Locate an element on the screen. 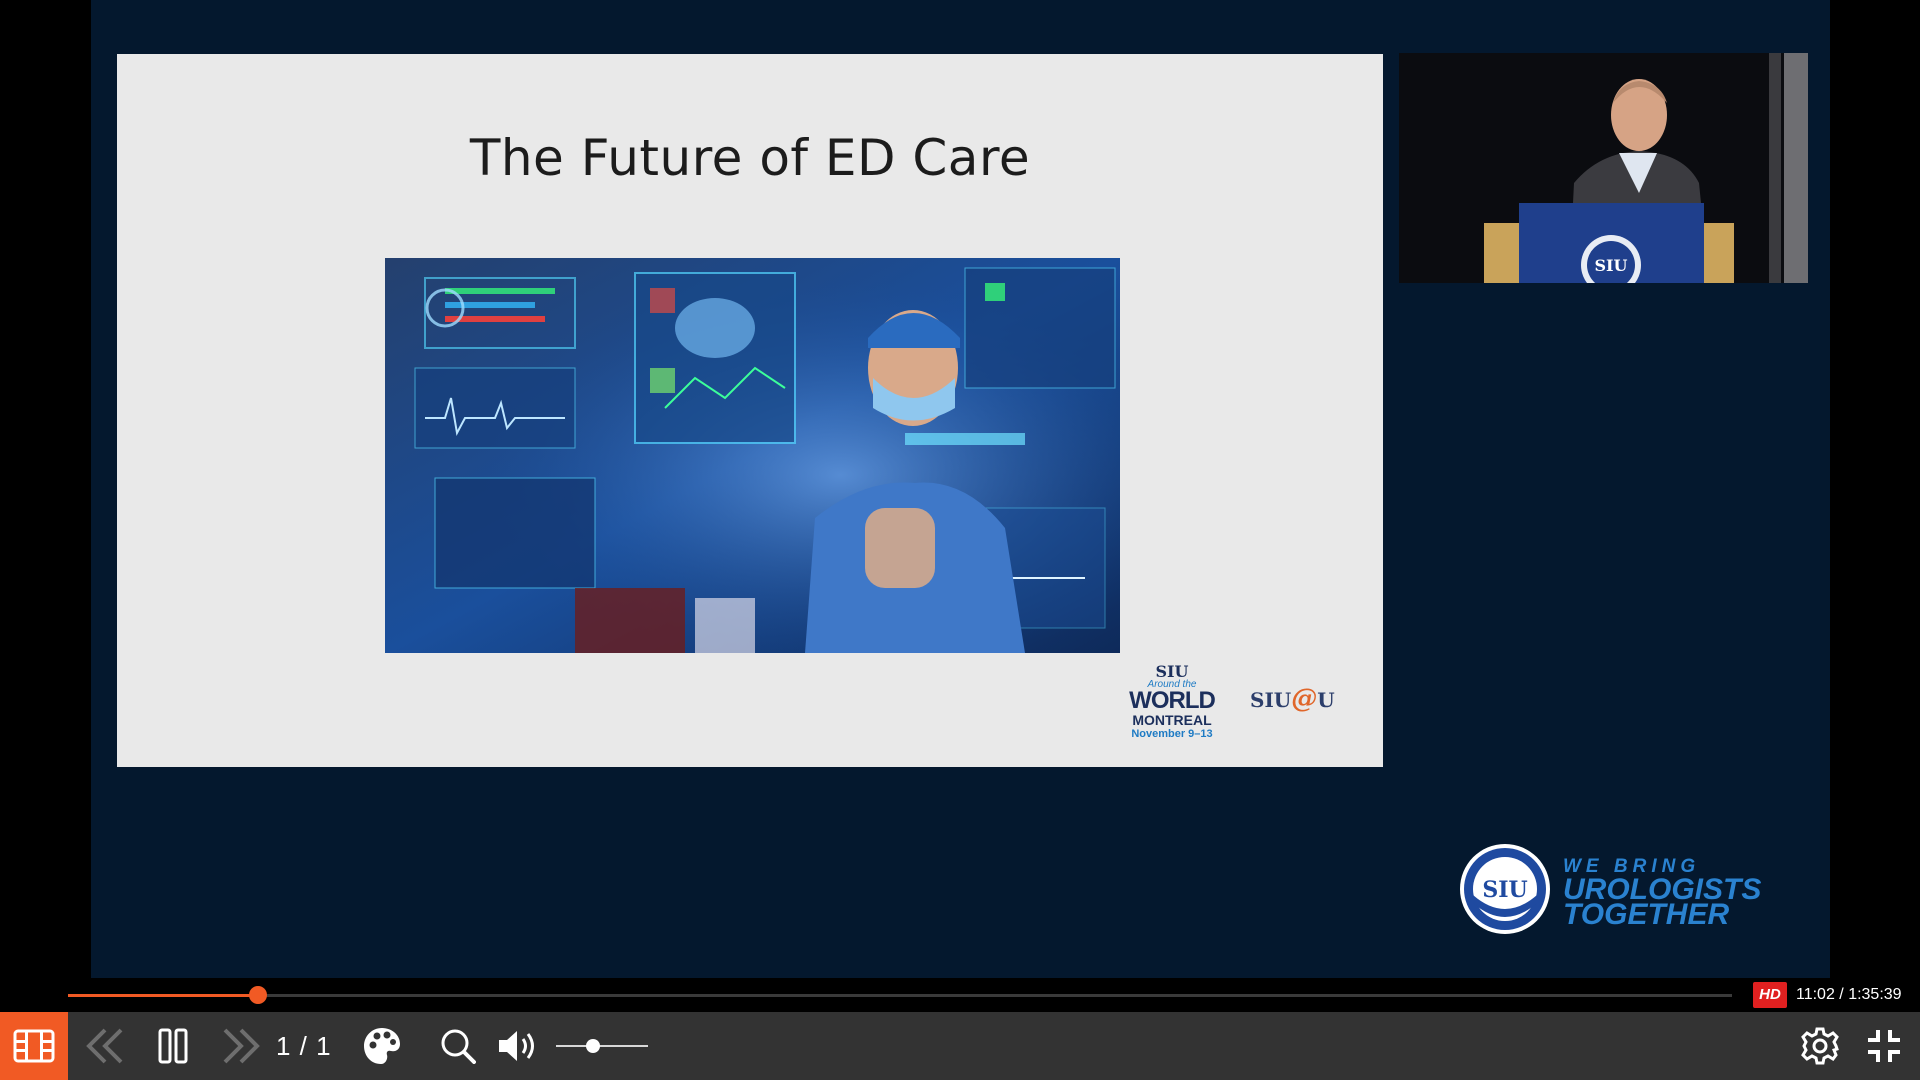 The image size is (1920, 1080). palette-icon is located at coordinates (382, 1046).